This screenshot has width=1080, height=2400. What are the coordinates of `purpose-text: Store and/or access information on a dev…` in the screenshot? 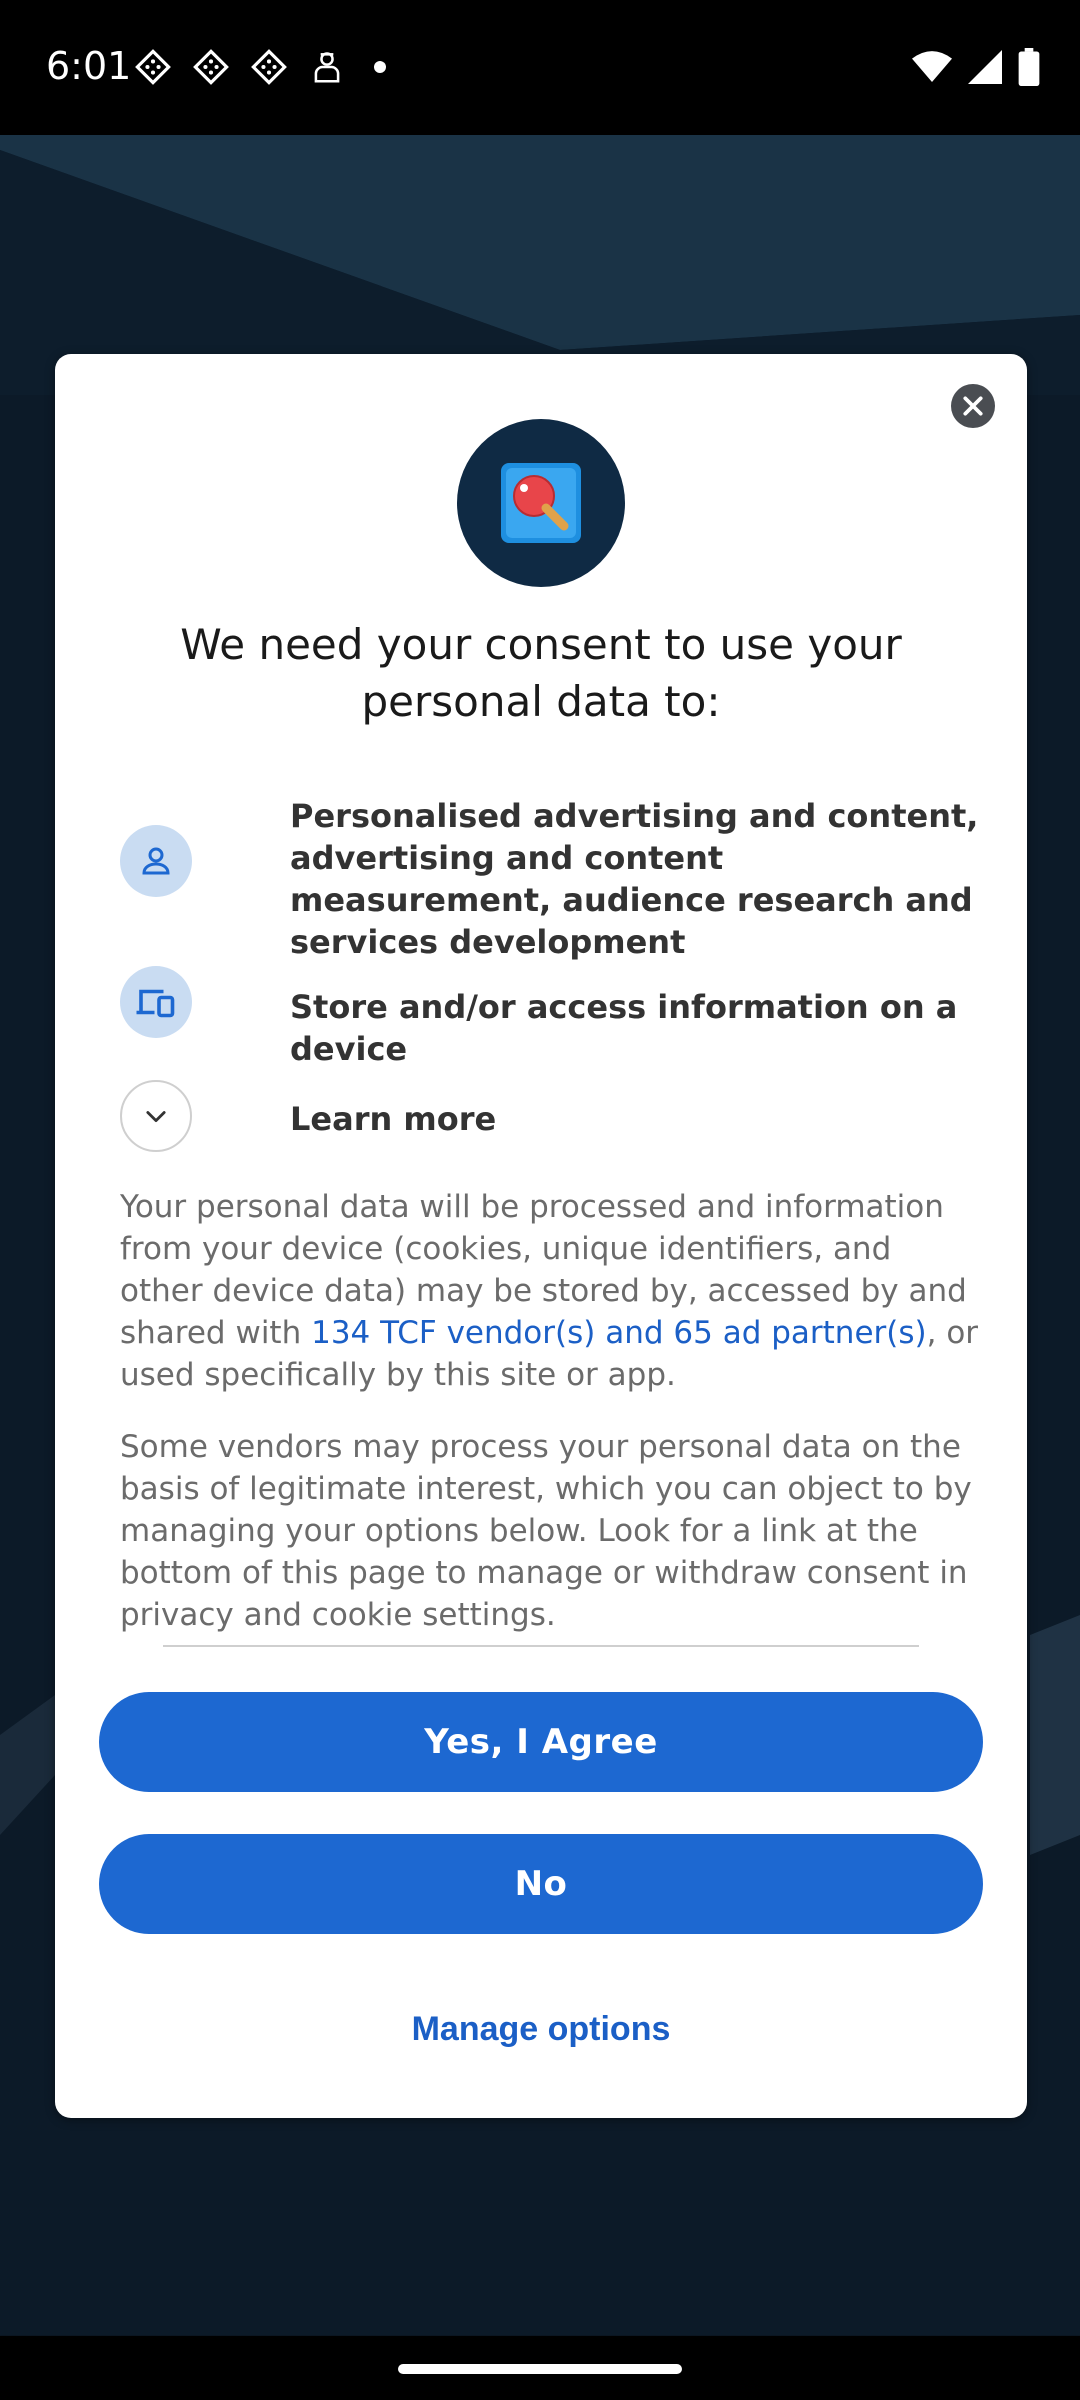 It's located at (624, 1028).